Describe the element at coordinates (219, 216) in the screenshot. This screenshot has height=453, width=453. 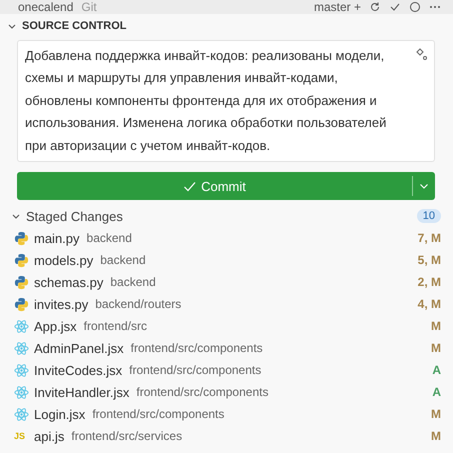
I see `section-title: Staged Changes` at that location.